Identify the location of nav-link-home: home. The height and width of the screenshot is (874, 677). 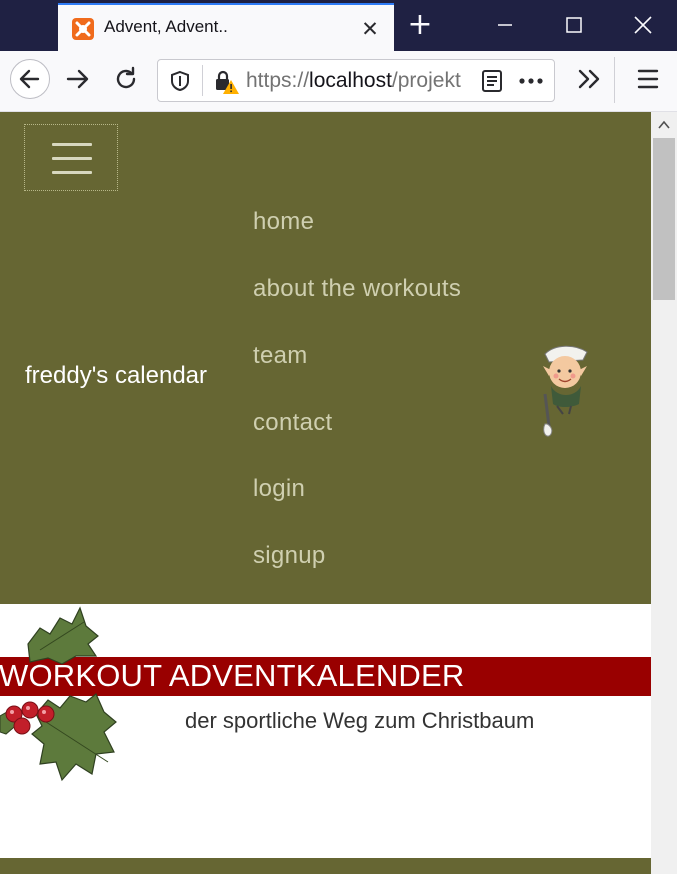
(283, 222).